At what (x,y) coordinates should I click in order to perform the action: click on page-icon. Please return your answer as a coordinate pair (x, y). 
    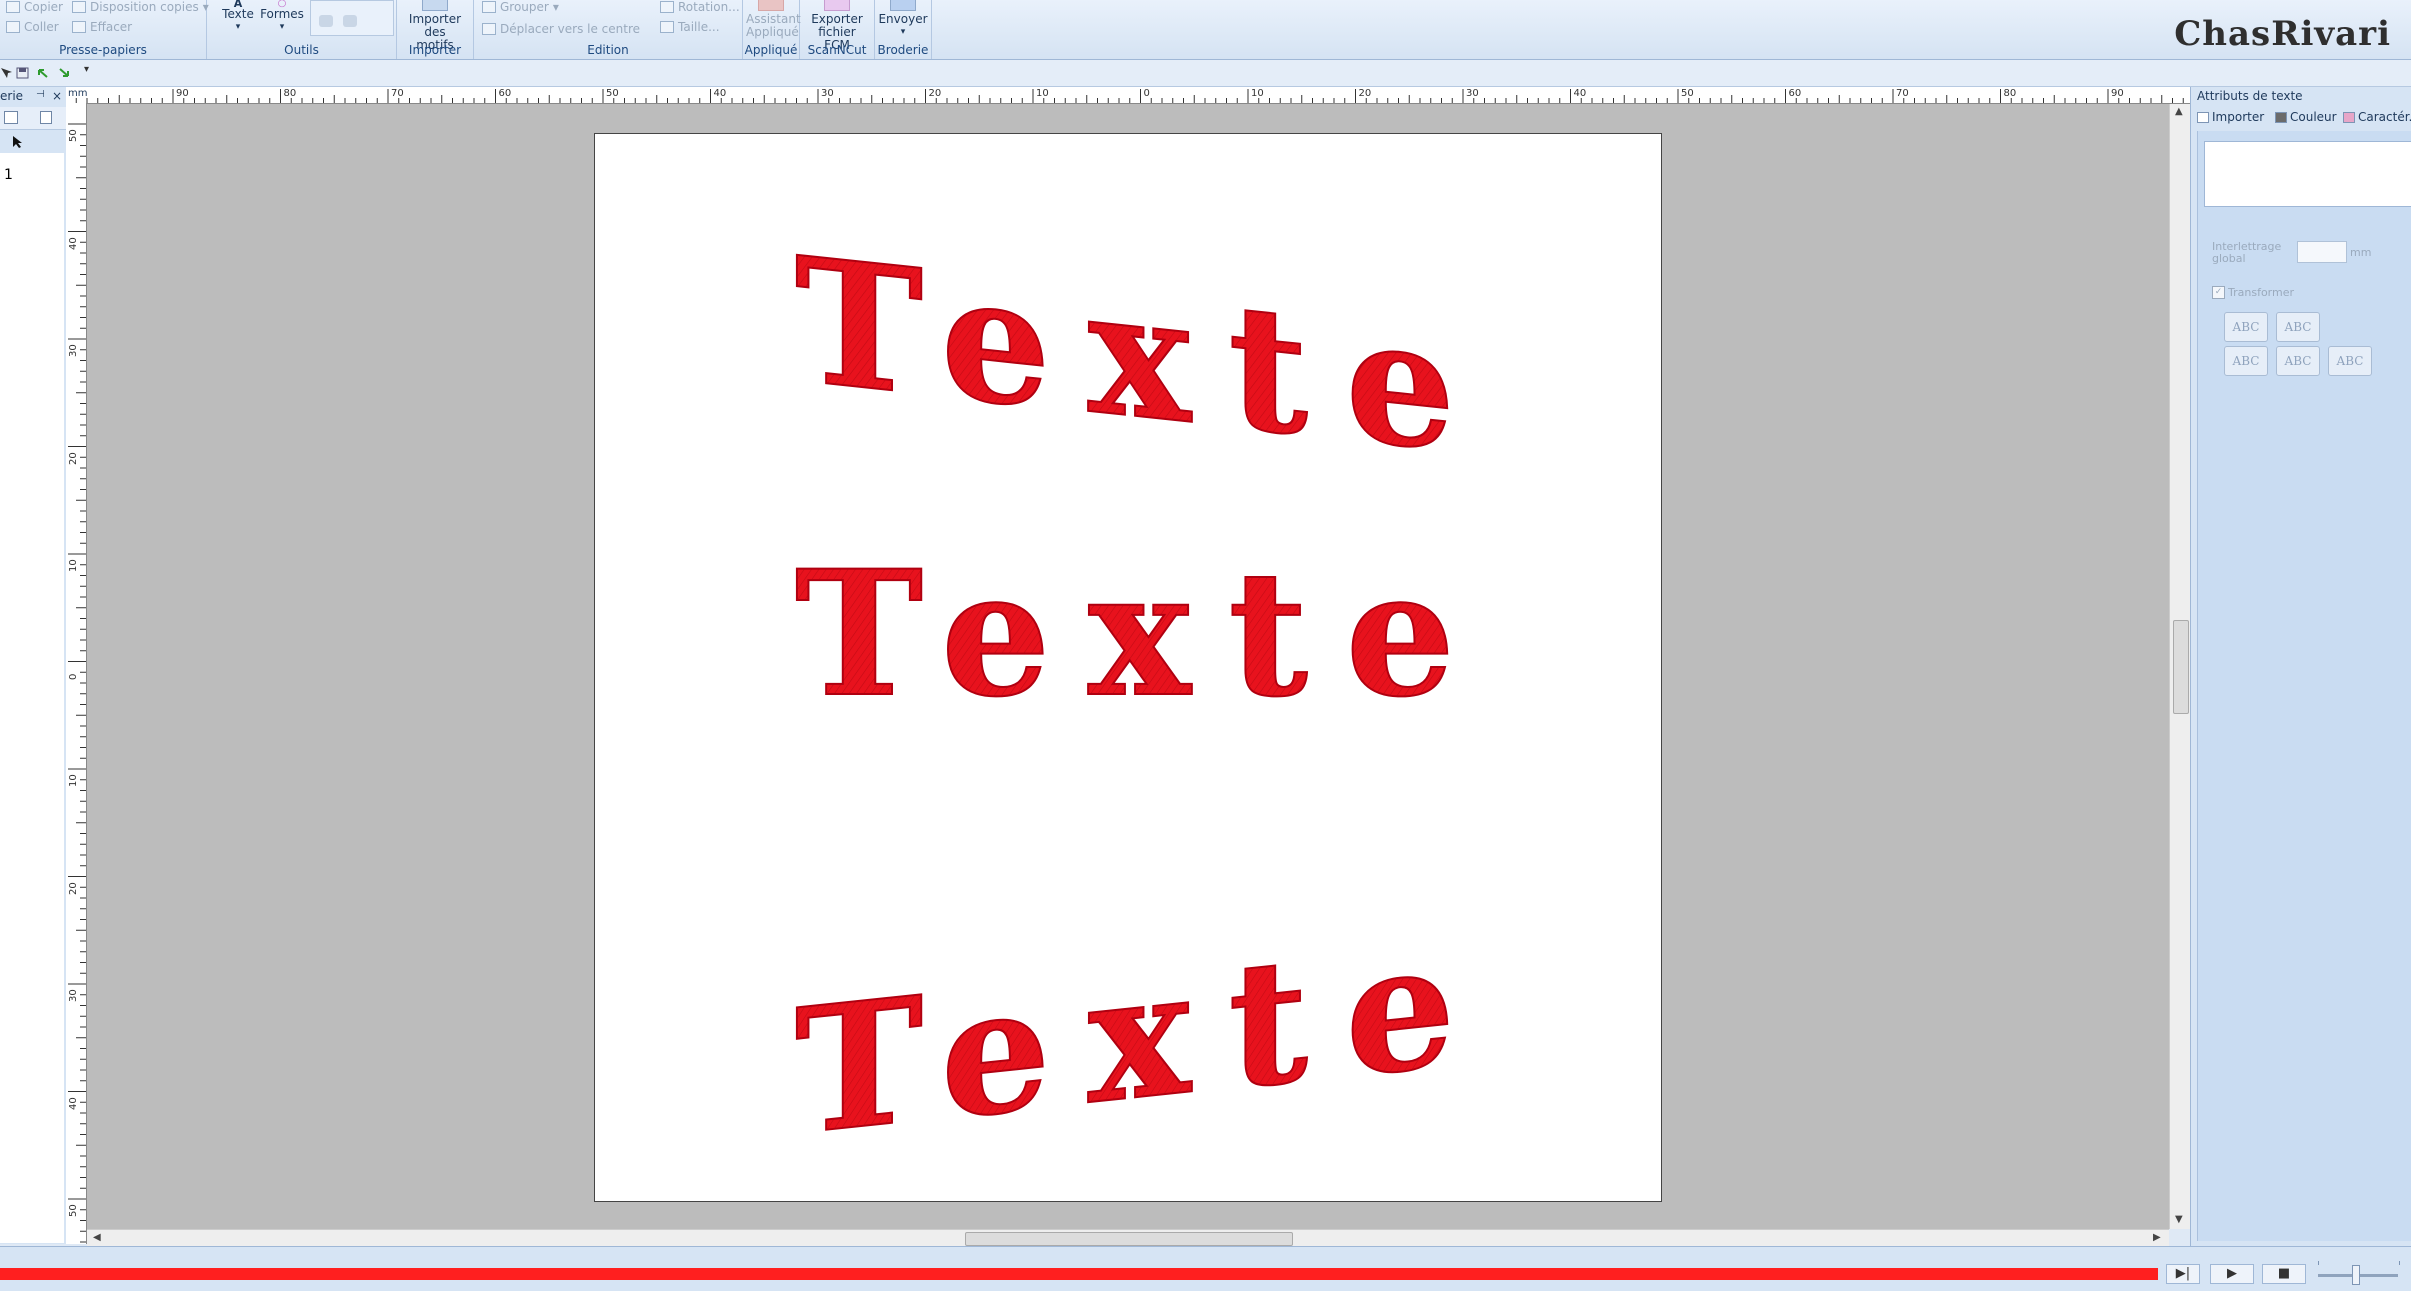
    Looking at the image, I should click on (46, 117).